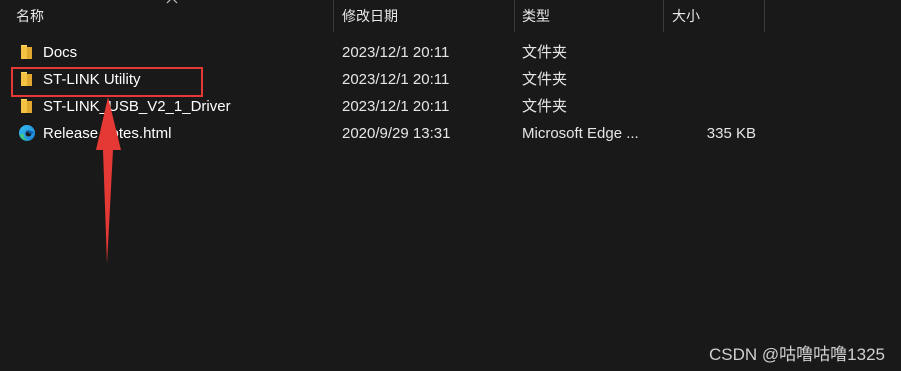 This screenshot has height=371, width=901. I want to click on column-header-bar: 名称 修改日期 类型 大小, so click(450, 16).